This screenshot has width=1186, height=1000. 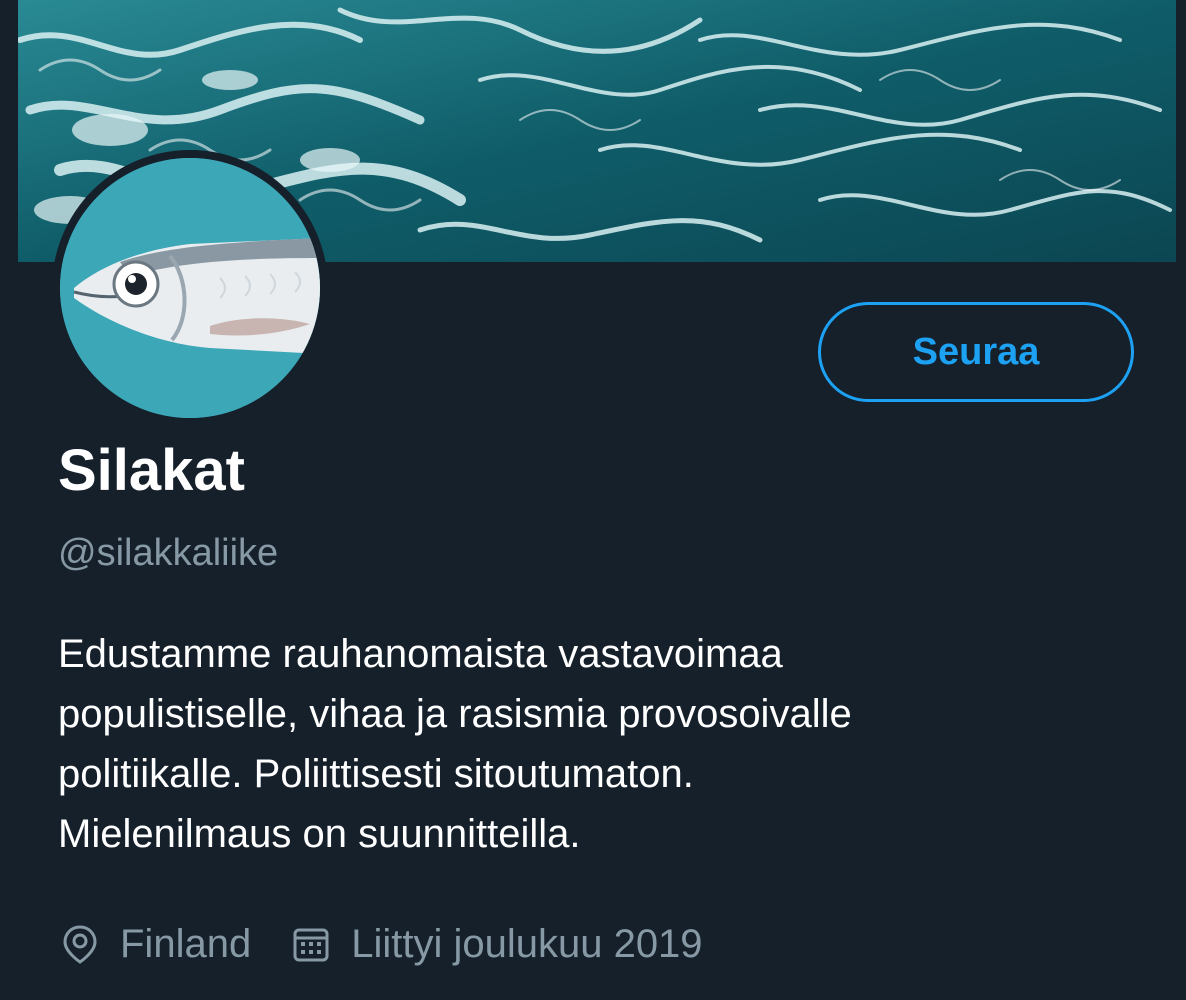 I want to click on profile-avatar, so click(x=190, y=288).